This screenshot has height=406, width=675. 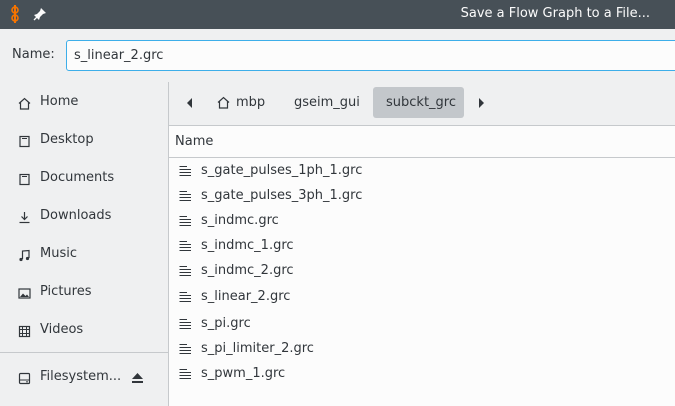 I want to click on file-row: s_pi_limiter_2.grc, so click(x=422, y=349).